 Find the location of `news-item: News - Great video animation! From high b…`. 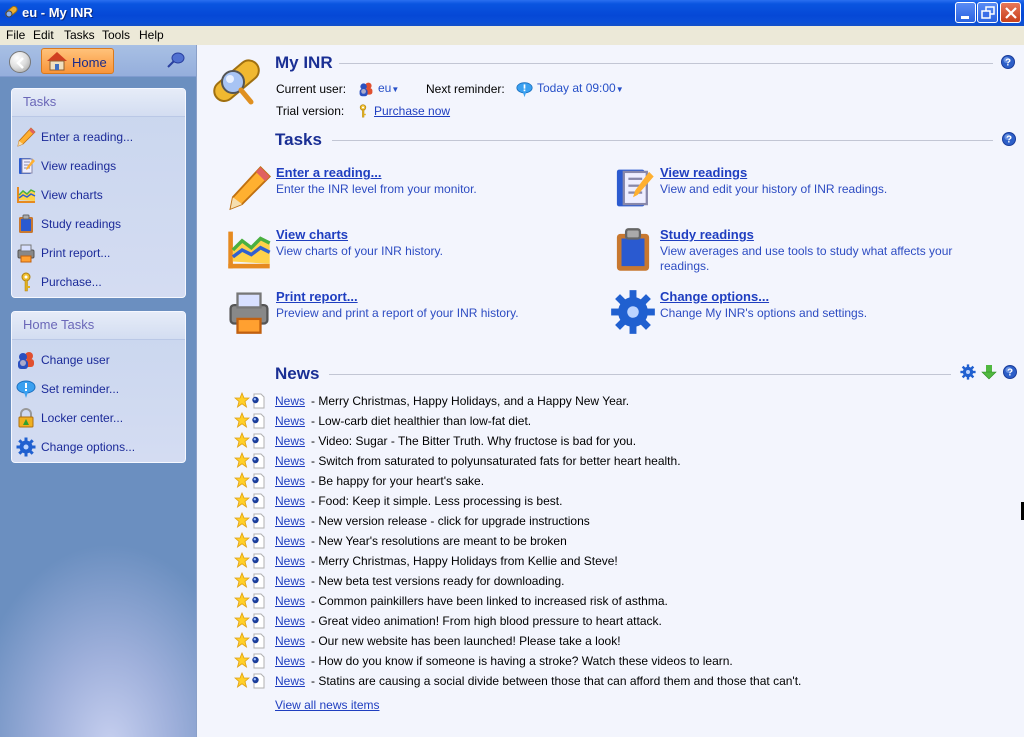

news-item: News - Great video animation! From high b… is located at coordinates (534, 621).